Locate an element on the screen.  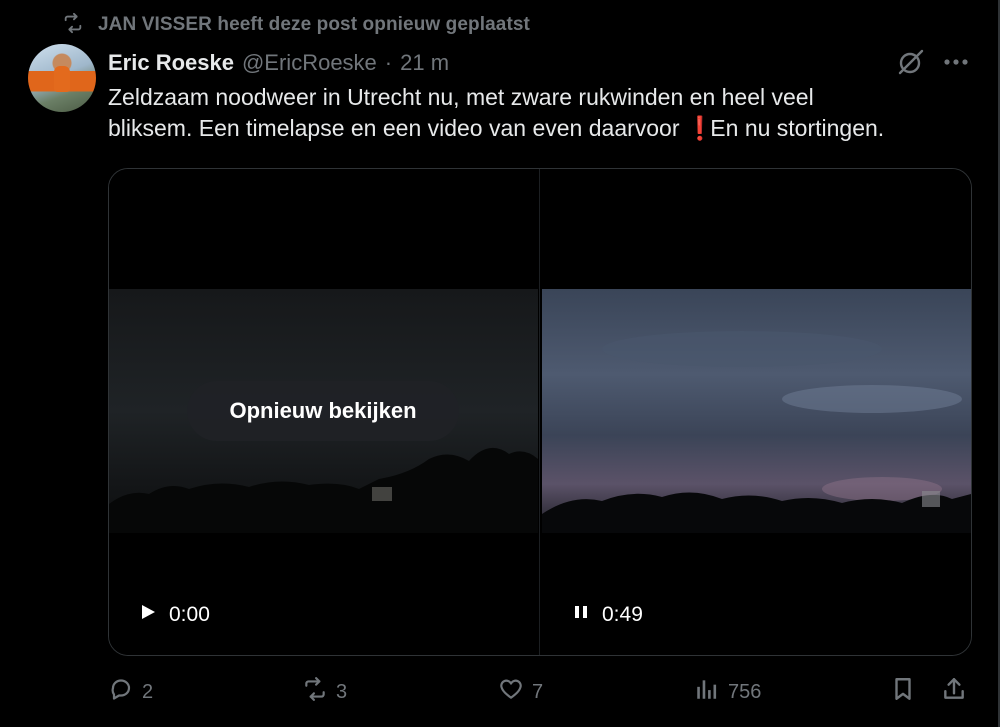
replay-button: Opnieuw bekijken is located at coordinates (323, 411).